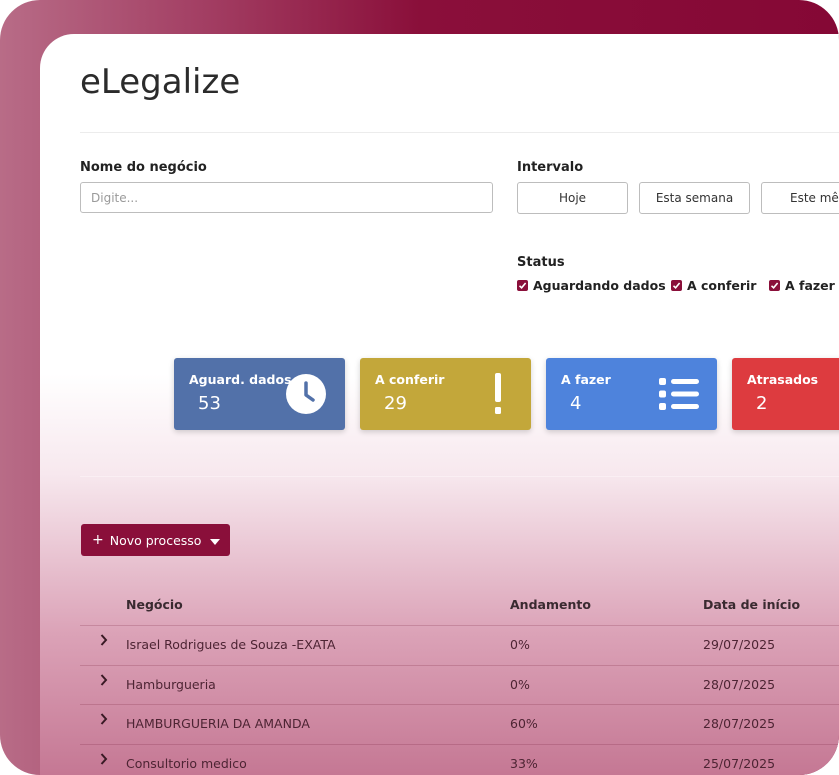  Describe the element at coordinates (459, 132) in the screenshot. I see `header-divider` at that location.